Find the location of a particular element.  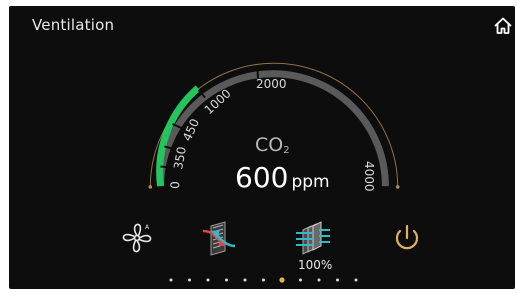

gauge-tick-4000: 4000 is located at coordinates (369, 176).